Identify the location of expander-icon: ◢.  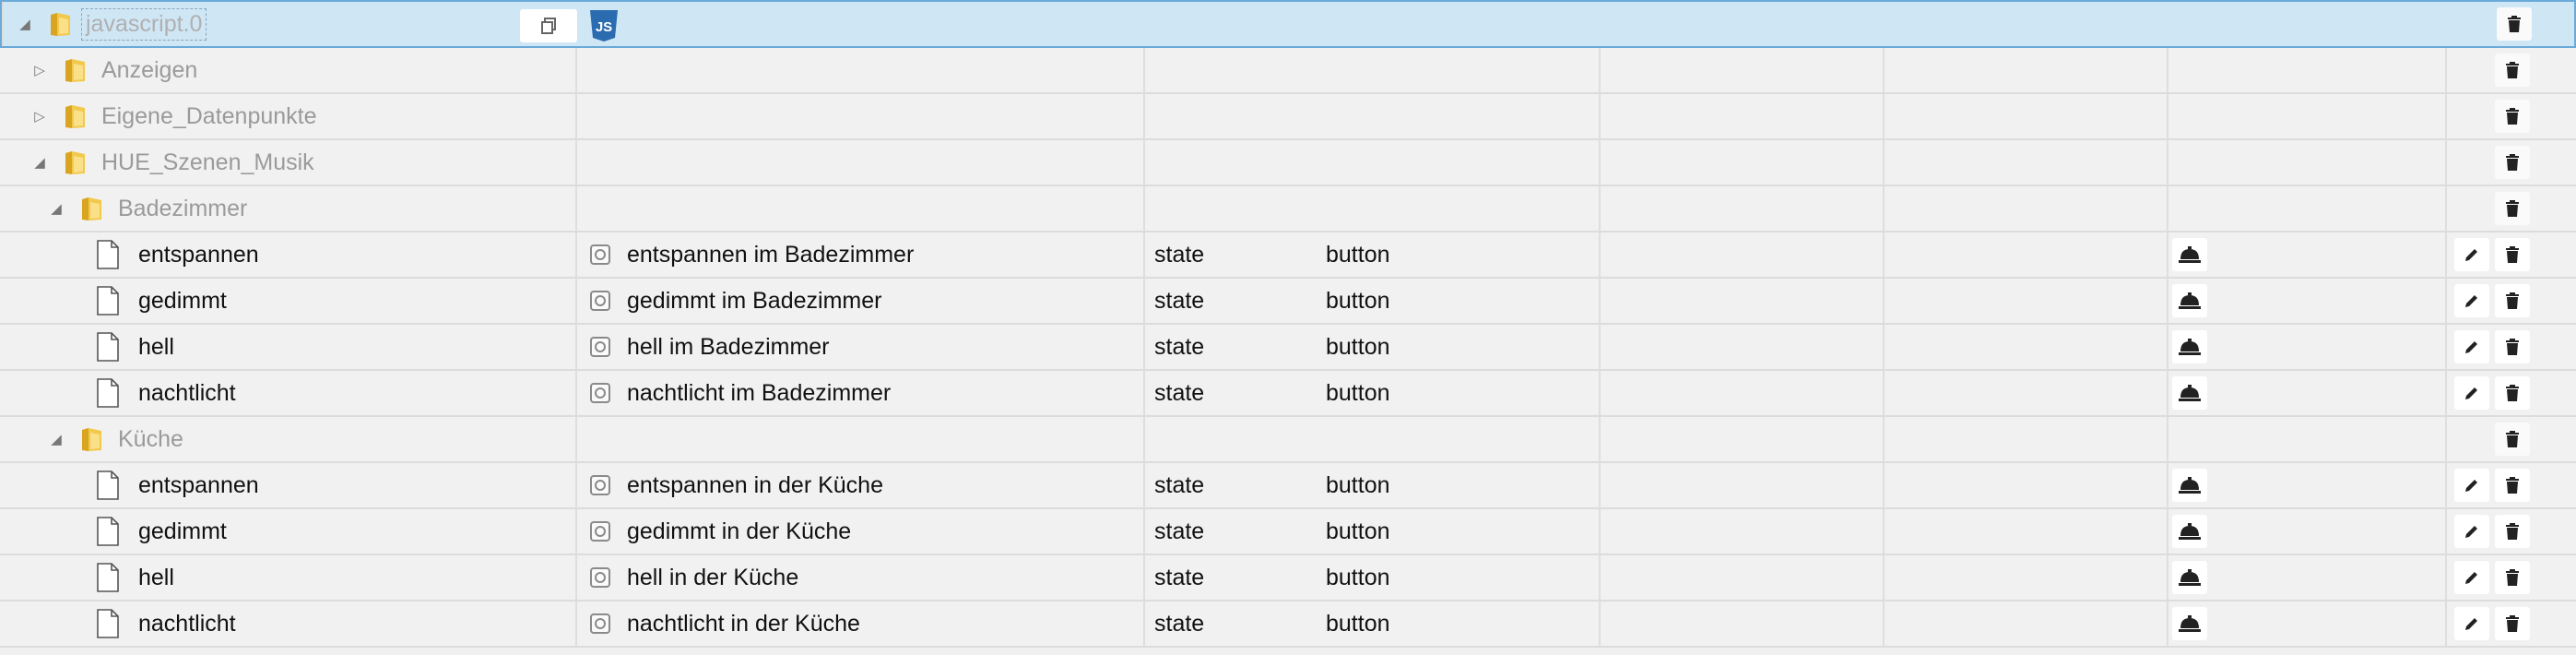
(25, 24).